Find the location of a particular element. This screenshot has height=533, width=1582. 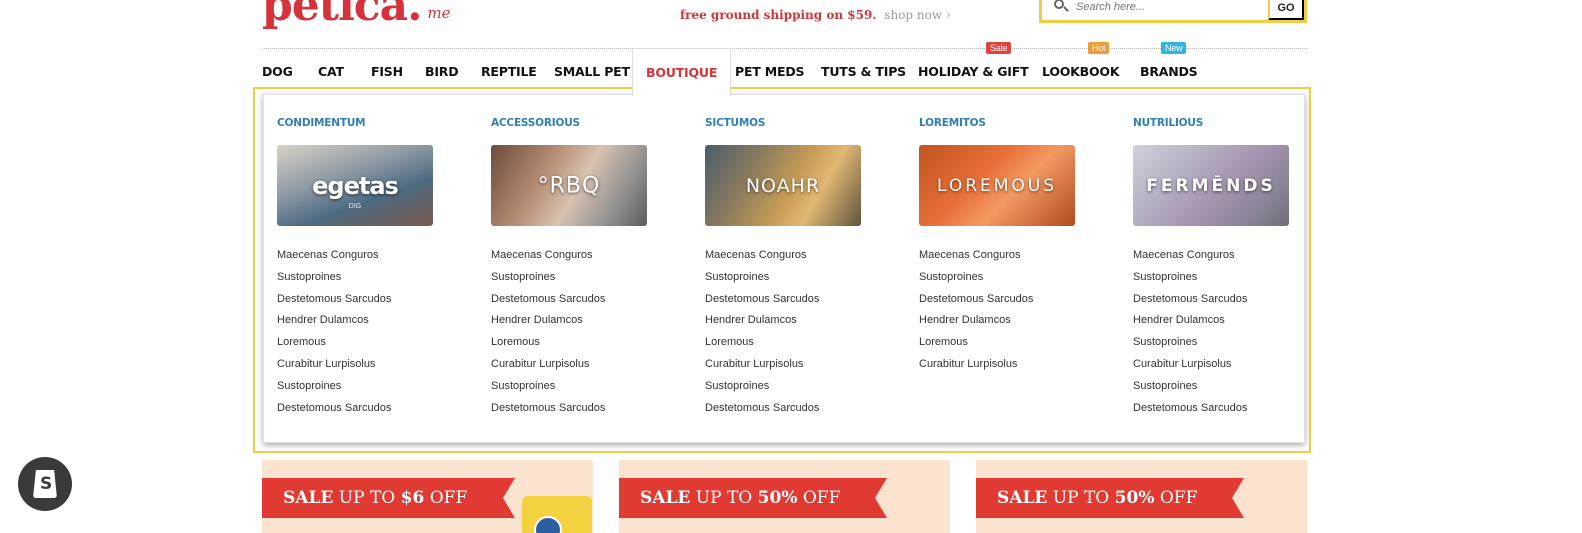

hot-badge: Hot is located at coordinates (1099, 48).